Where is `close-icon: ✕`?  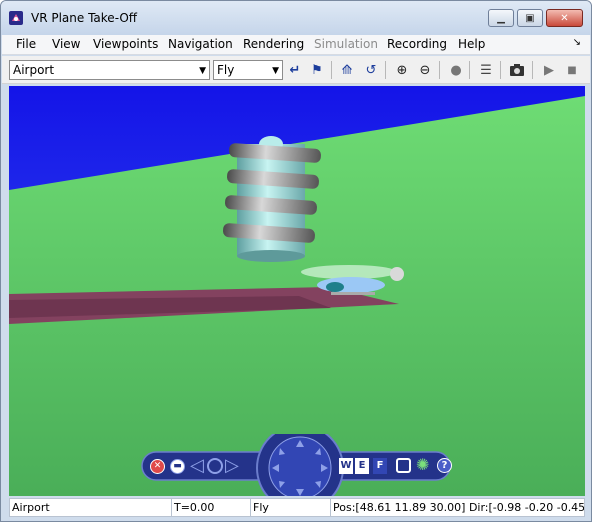
close-icon: ✕ is located at coordinates (564, 18).